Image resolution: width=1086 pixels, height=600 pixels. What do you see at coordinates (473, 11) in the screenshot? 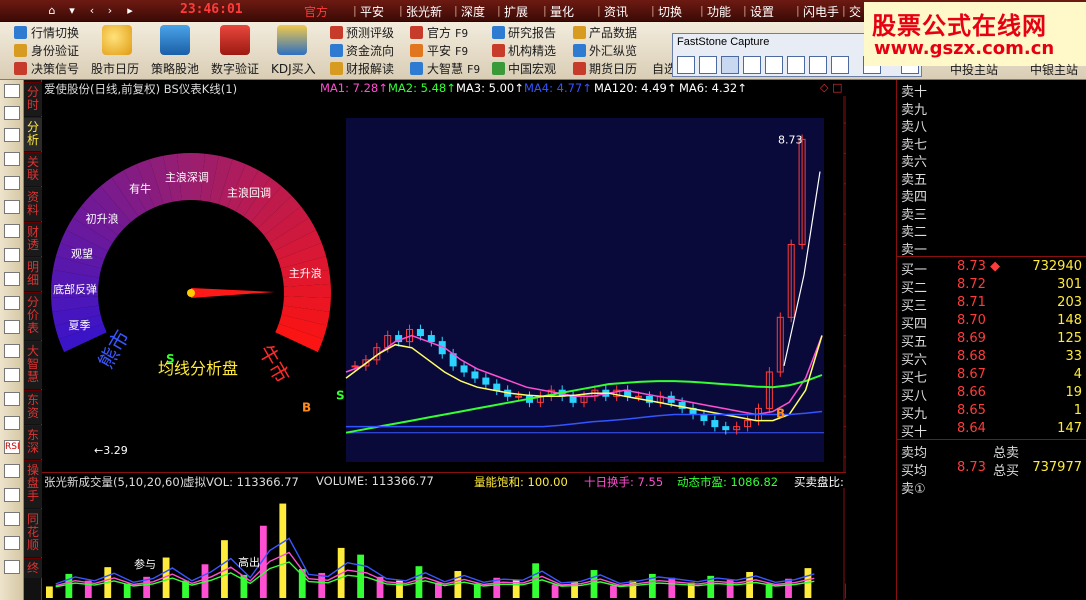
I see `menu-item-3: 深度` at bounding box center [473, 11].